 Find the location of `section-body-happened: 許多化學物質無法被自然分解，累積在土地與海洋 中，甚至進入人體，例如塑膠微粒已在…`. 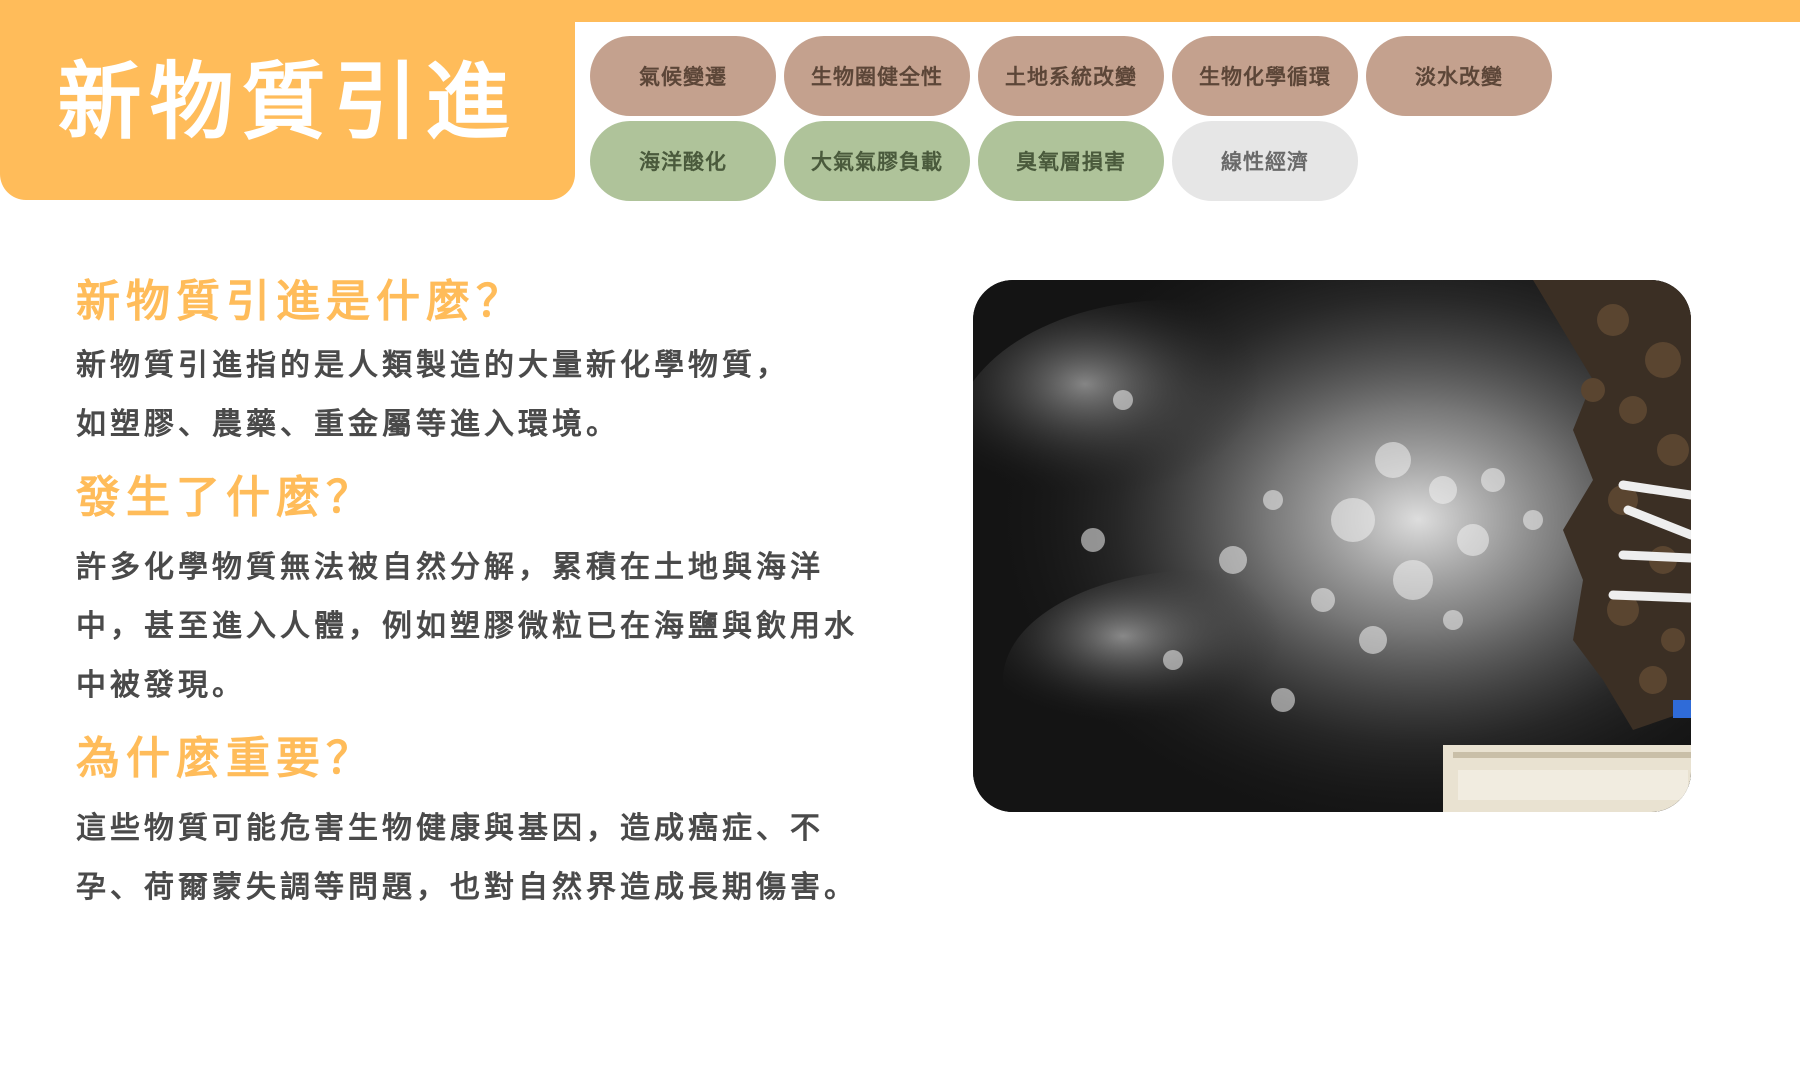

section-body-happened: 許多化學物質無法被自然分解，累積在土地與海洋 中，甚至進入人體，例如塑膠微粒已在… is located at coordinates (521, 626).